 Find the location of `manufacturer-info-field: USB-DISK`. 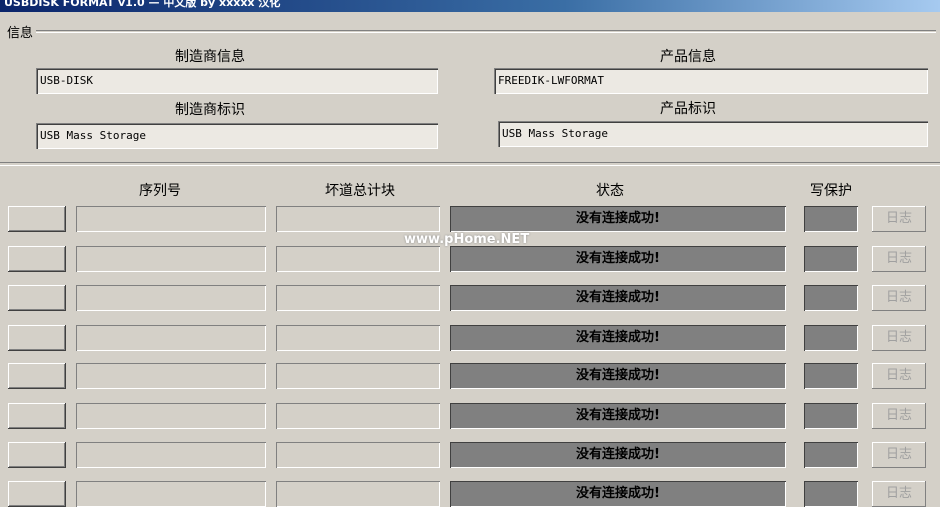

manufacturer-info-field: USB-DISK is located at coordinates (237, 81).